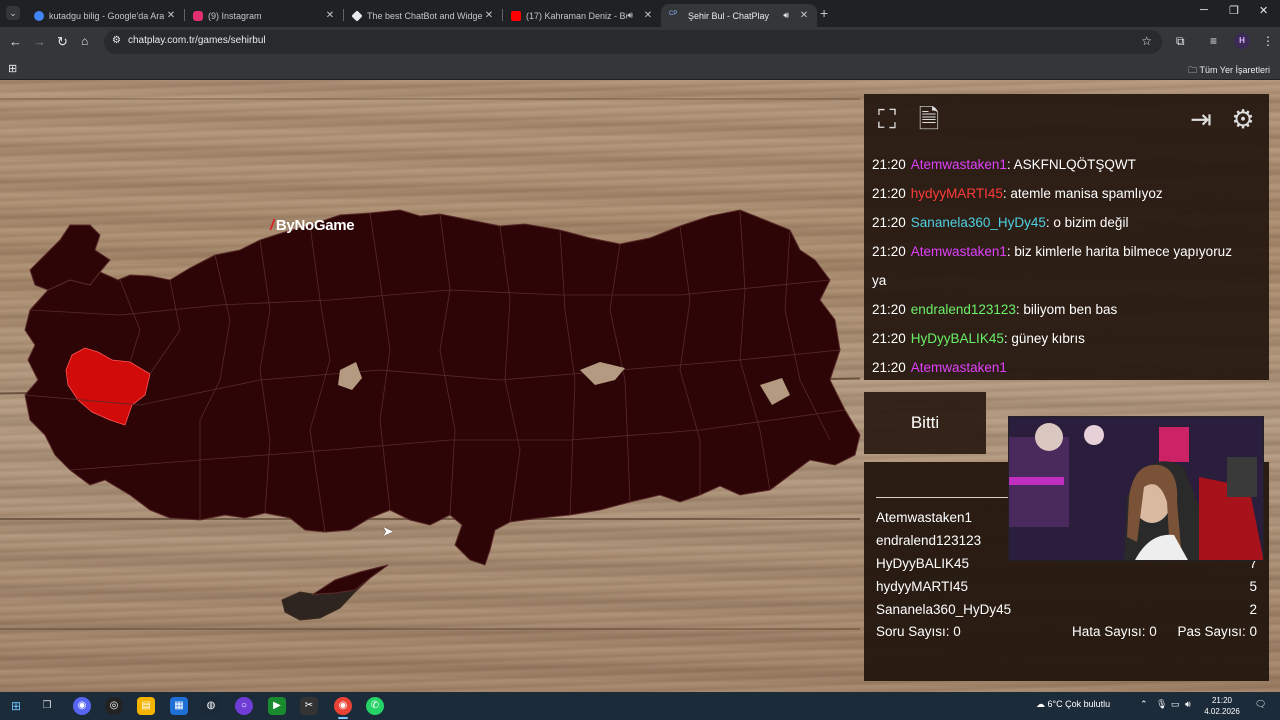  Describe the element at coordinates (516, 15) in the screenshot. I see `youtube-icon` at that location.